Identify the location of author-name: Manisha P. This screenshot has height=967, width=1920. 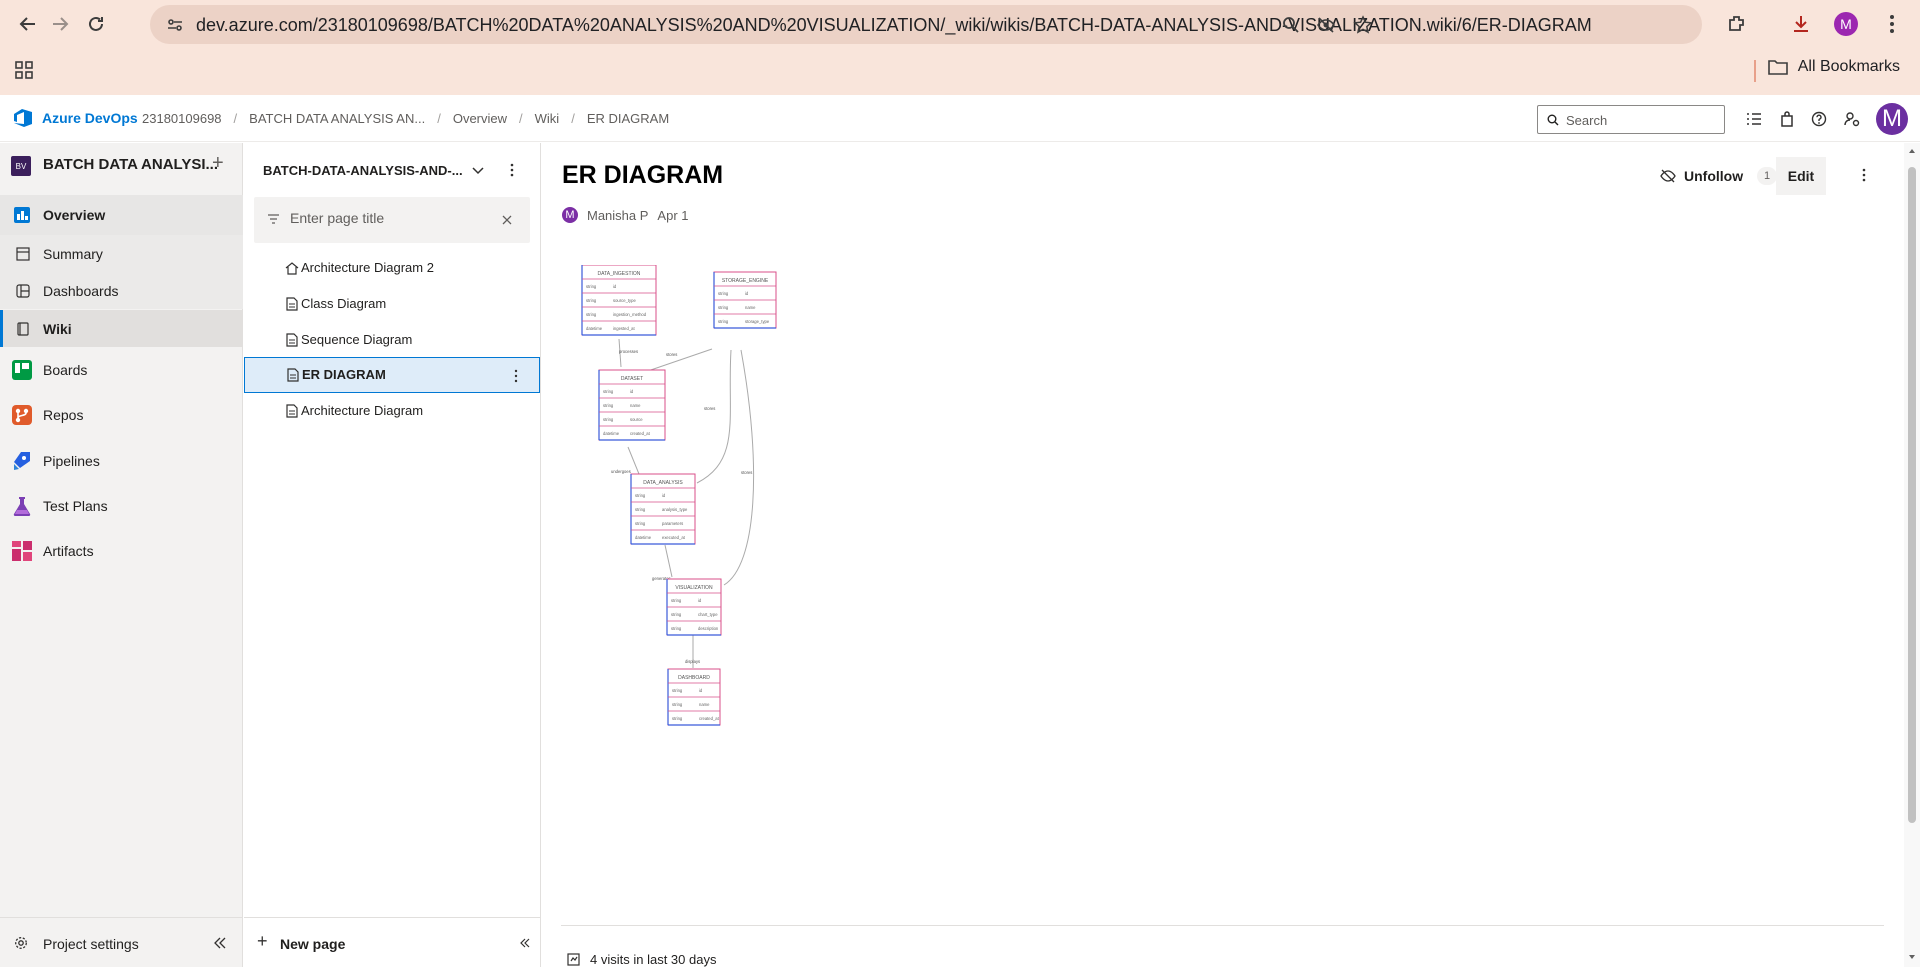
(617, 215).